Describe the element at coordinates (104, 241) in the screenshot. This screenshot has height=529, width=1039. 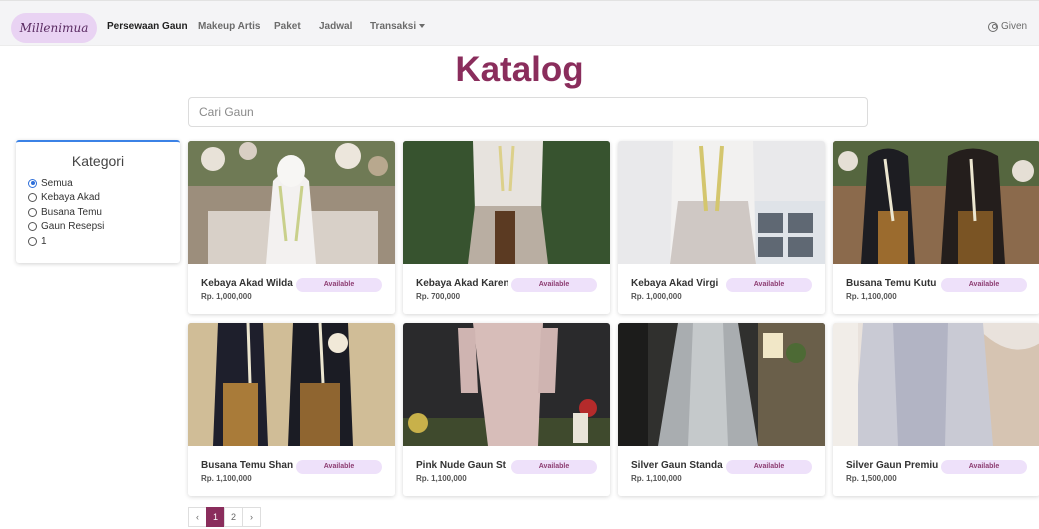
I see `kategori-option-1: 1` at that location.